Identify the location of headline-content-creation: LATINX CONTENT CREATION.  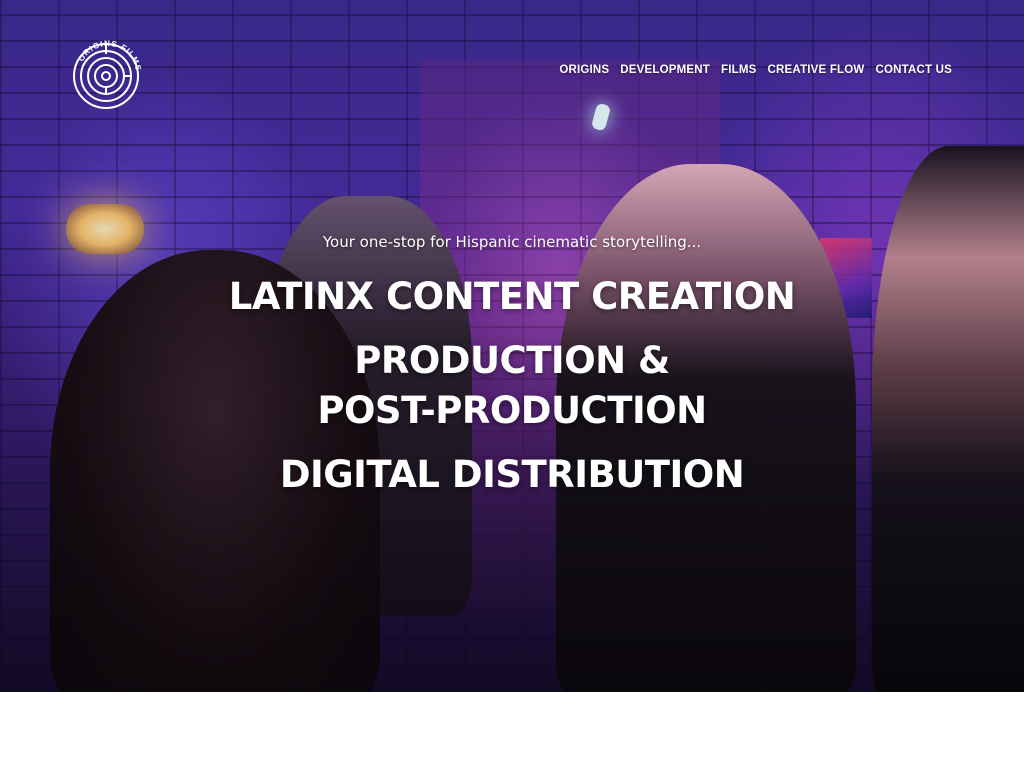
(512, 296).